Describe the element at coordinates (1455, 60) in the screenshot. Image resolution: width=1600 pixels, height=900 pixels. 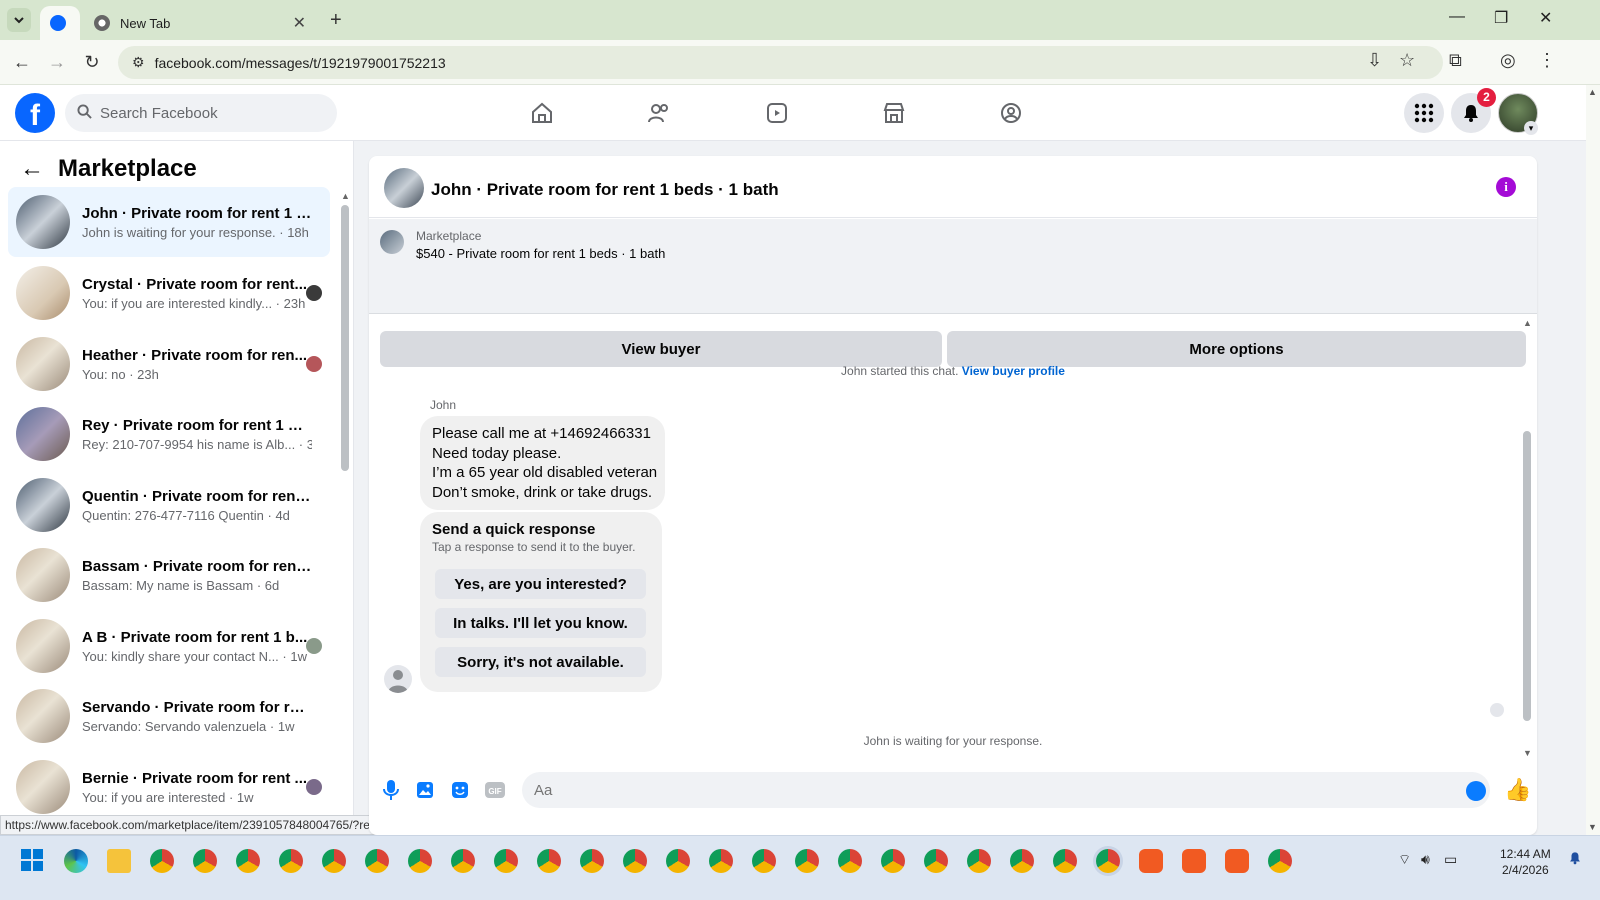
I see `extensions-icon: ⧉` at that location.